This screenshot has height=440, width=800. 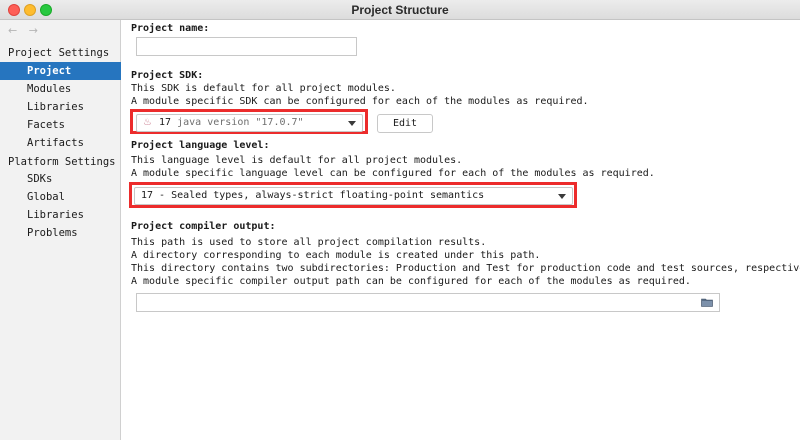 I want to click on platform-settings-header: Platform Settings, so click(x=62, y=162).